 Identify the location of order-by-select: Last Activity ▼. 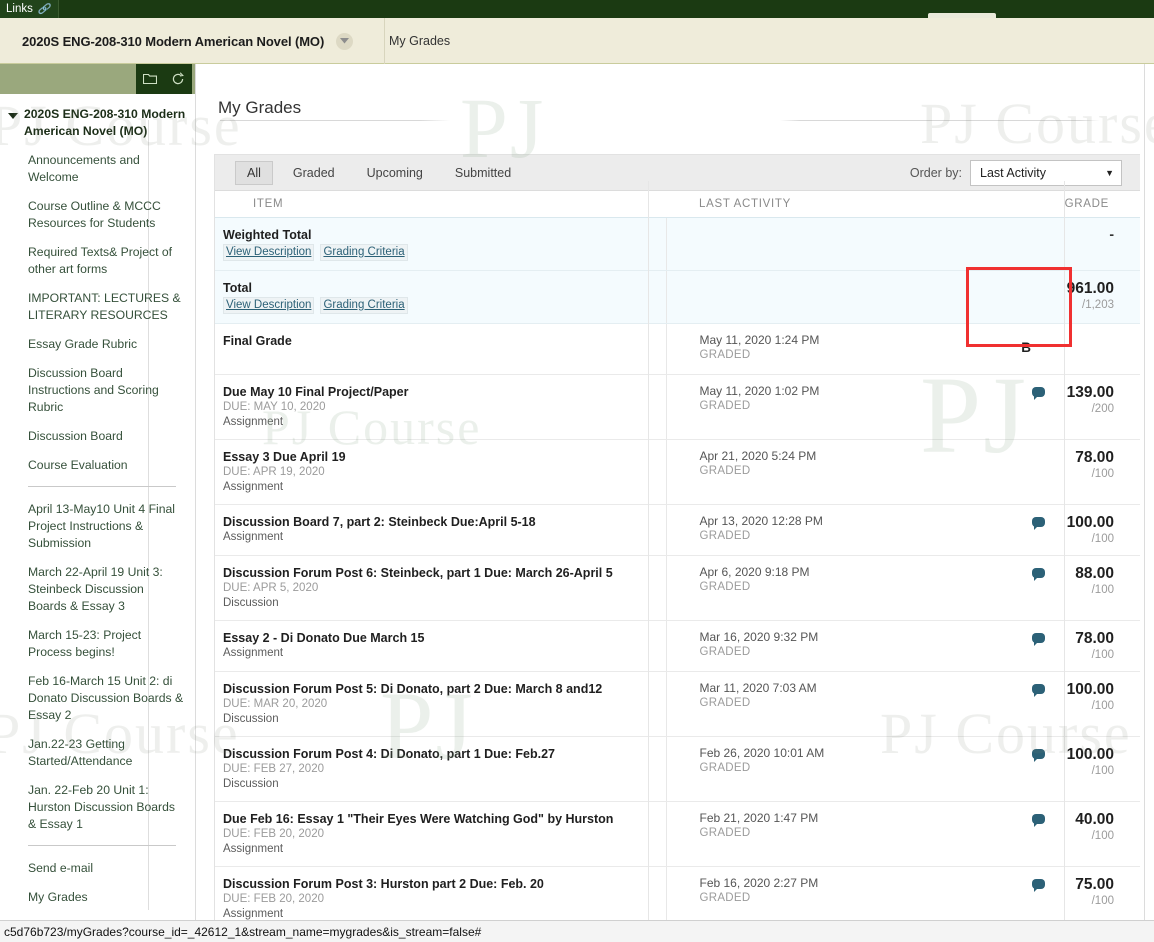
(1046, 173).